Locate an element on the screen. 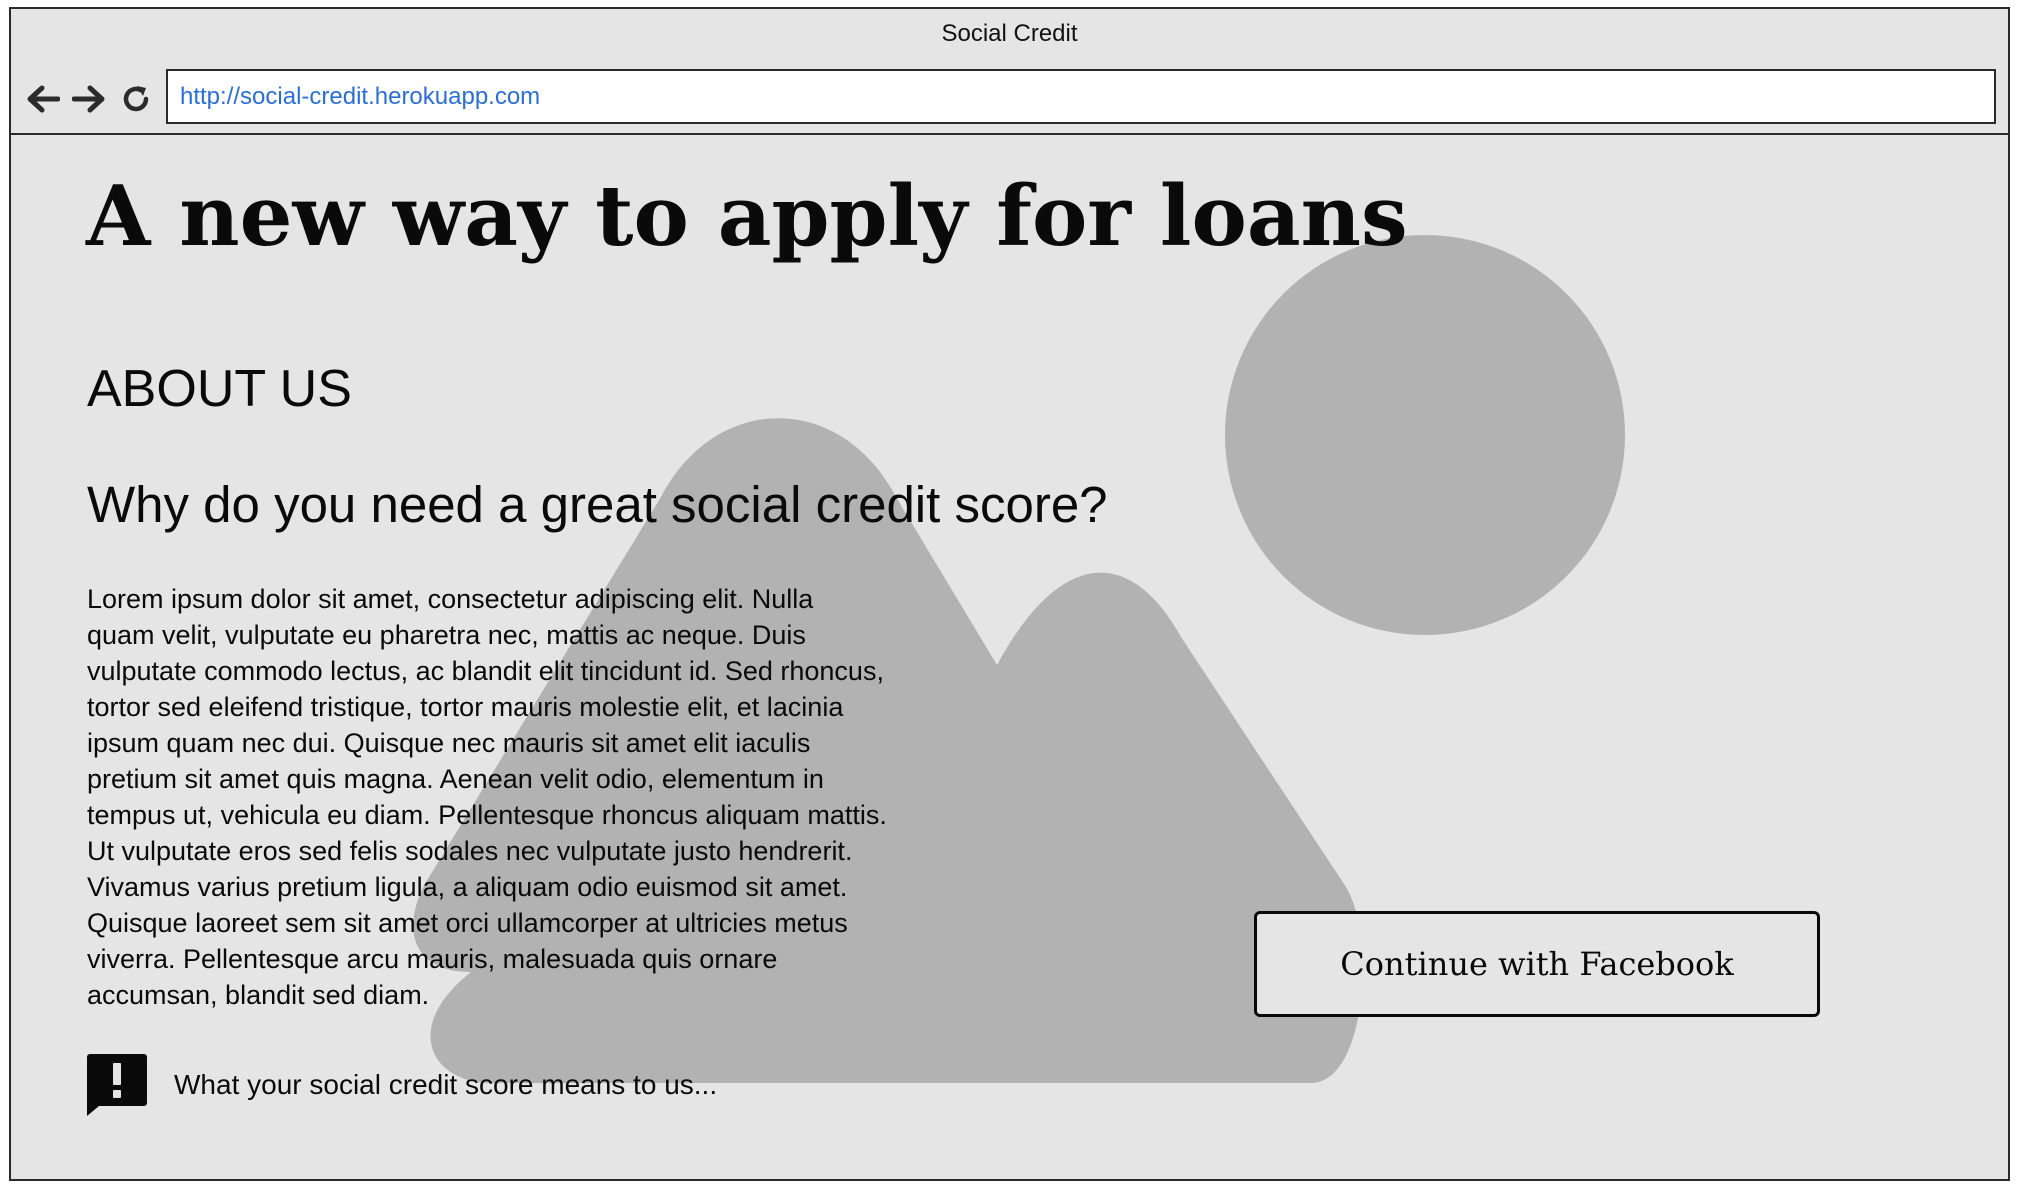 Image resolution: width=2018 pixels, height=1192 pixels. forward-button is located at coordinates (89, 99).